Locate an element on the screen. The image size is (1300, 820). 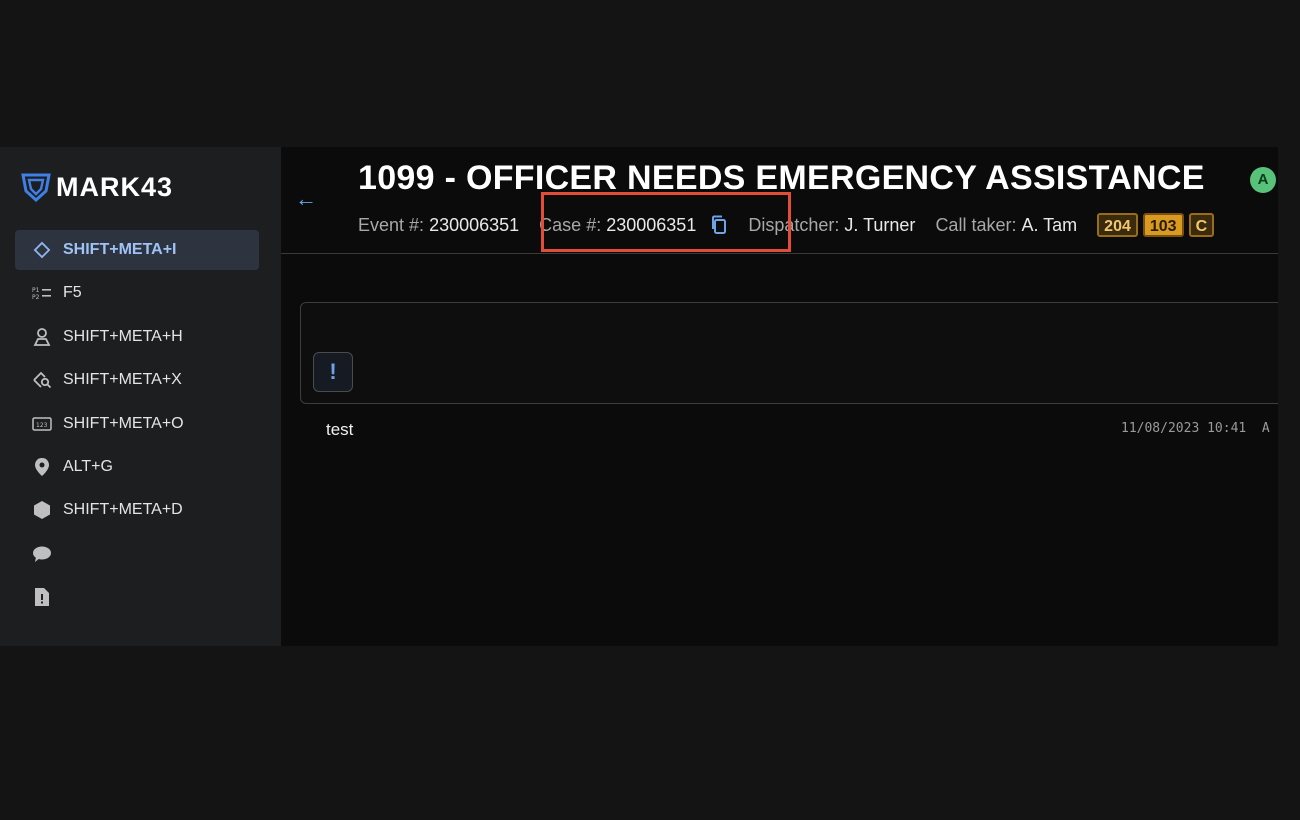
sidebar-item-shift-meta-x: SHIFT+META+X is located at coordinates (137, 380).